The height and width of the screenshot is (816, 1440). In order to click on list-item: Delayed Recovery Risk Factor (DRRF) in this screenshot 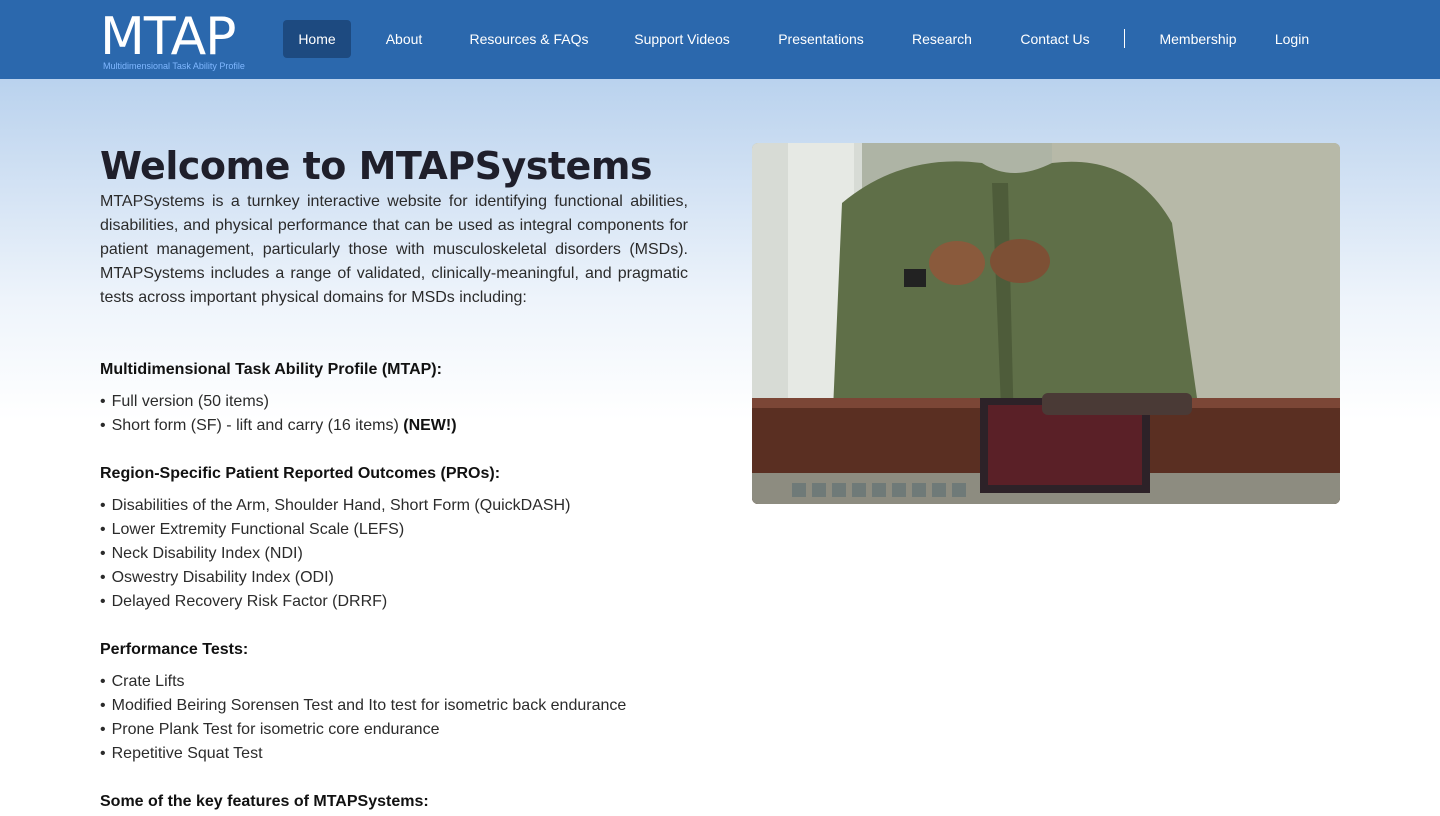, I will do `click(335, 602)`.